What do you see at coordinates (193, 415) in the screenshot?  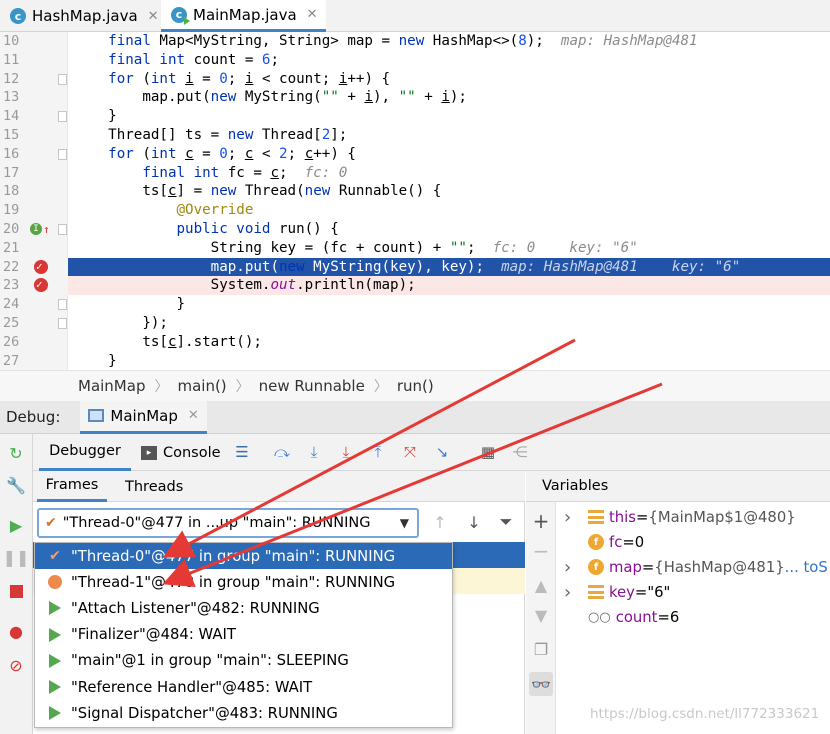 I see `close-session-icon: ✕` at bounding box center [193, 415].